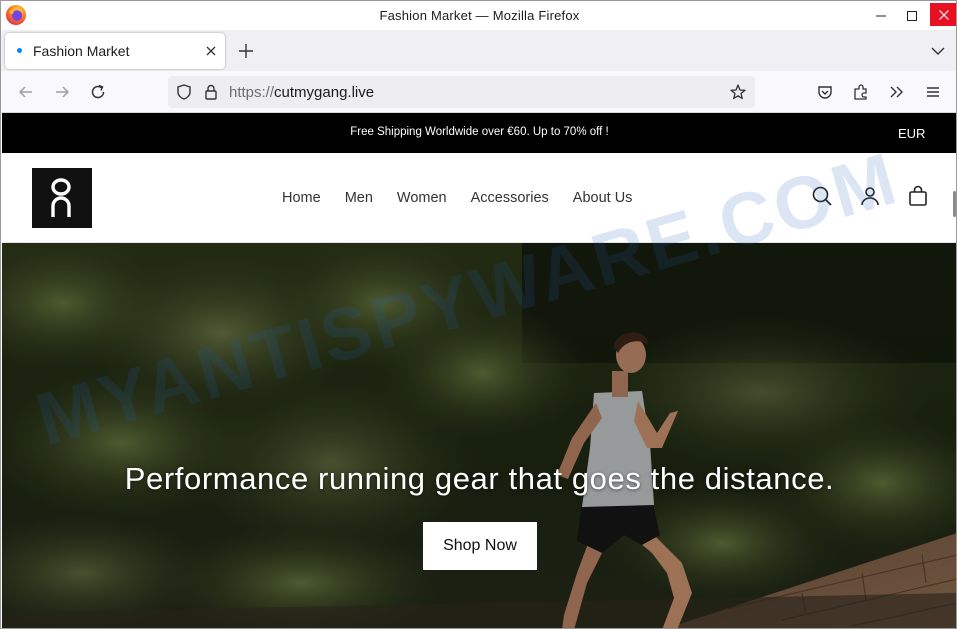 The image size is (957, 629). What do you see at coordinates (938, 51) in the screenshot?
I see `tab-list-icon` at bounding box center [938, 51].